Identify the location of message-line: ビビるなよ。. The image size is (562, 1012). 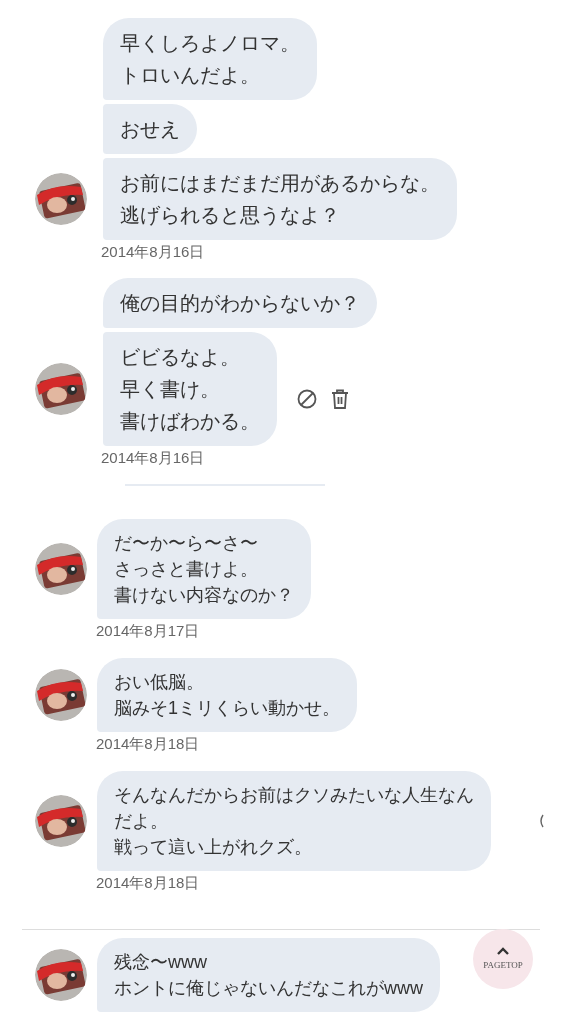
(180, 357).